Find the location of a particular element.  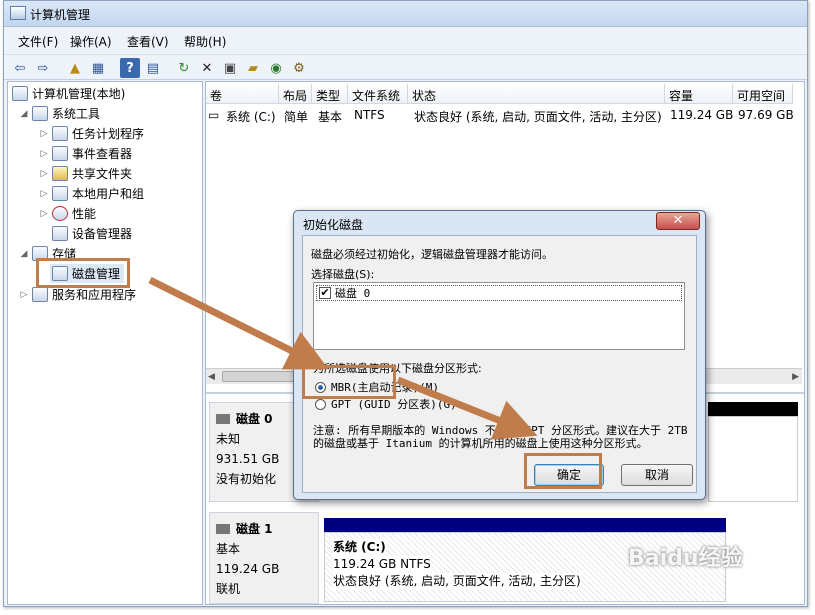

baidu-watermark: Baidu经验 is located at coordinates (685, 558).